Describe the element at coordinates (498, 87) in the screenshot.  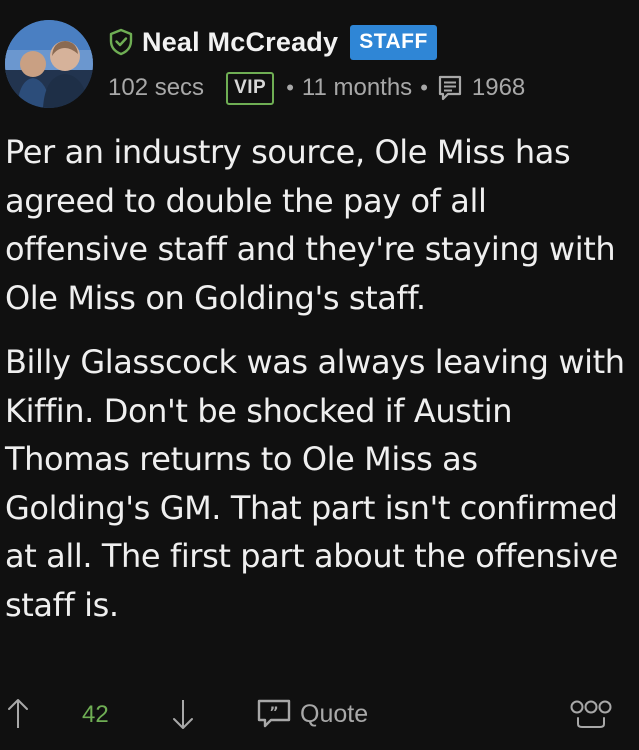
I see `post-count: 1968` at that location.